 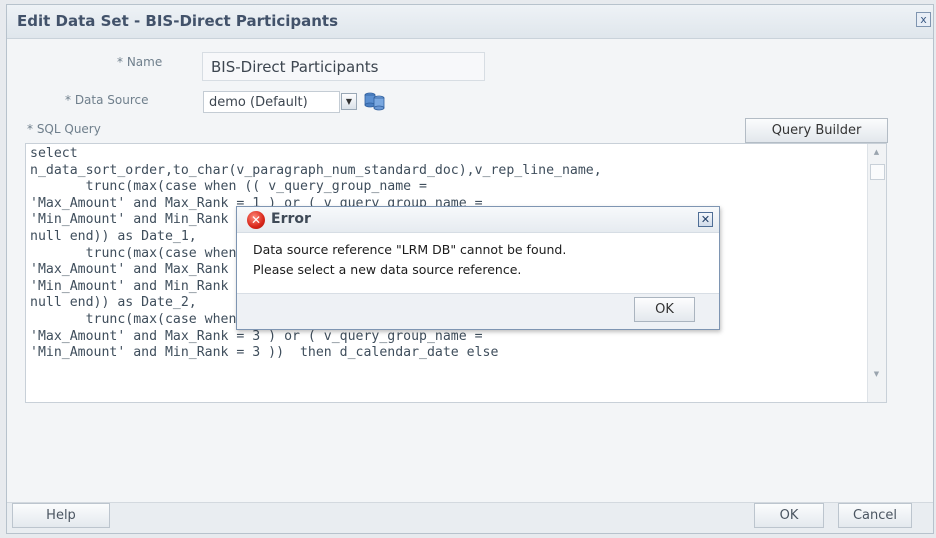 What do you see at coordinates (877, 172) in the screenshot?
I see `scroll-thumb` at bounding box center [877, 172].